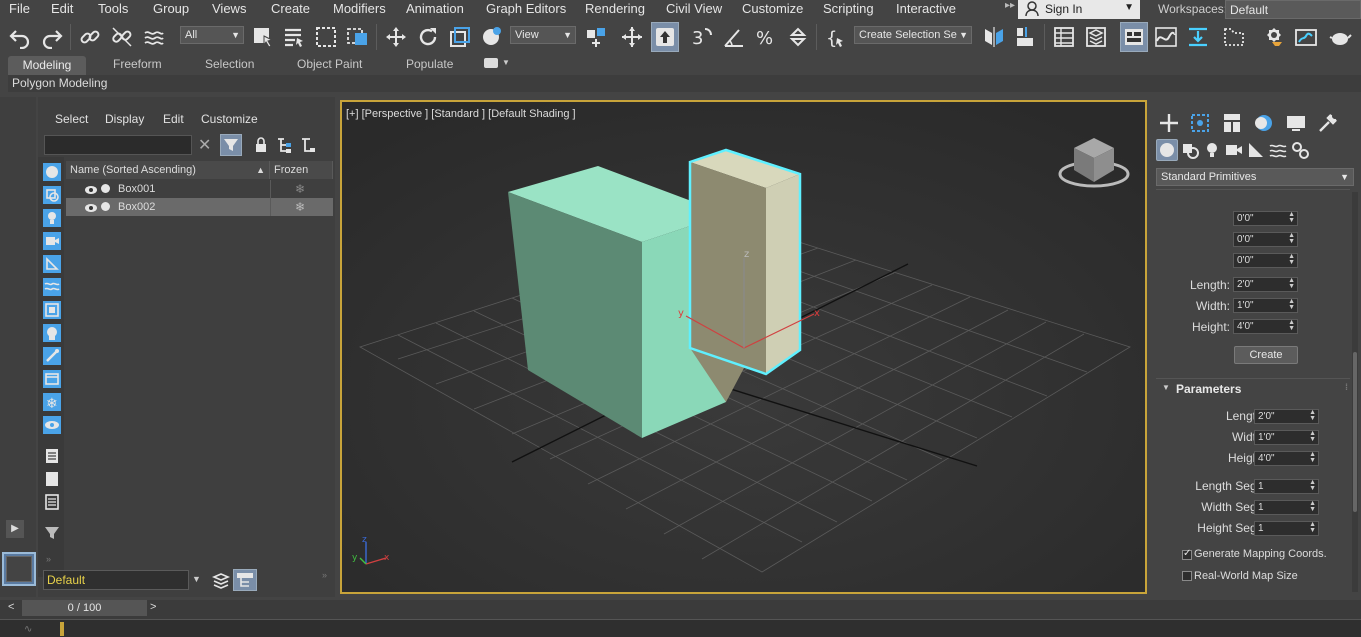  What do you see at coordinates (1274, 37) in the screenshot?
I see `render-setup-button` at bounding box center [1274, 37].